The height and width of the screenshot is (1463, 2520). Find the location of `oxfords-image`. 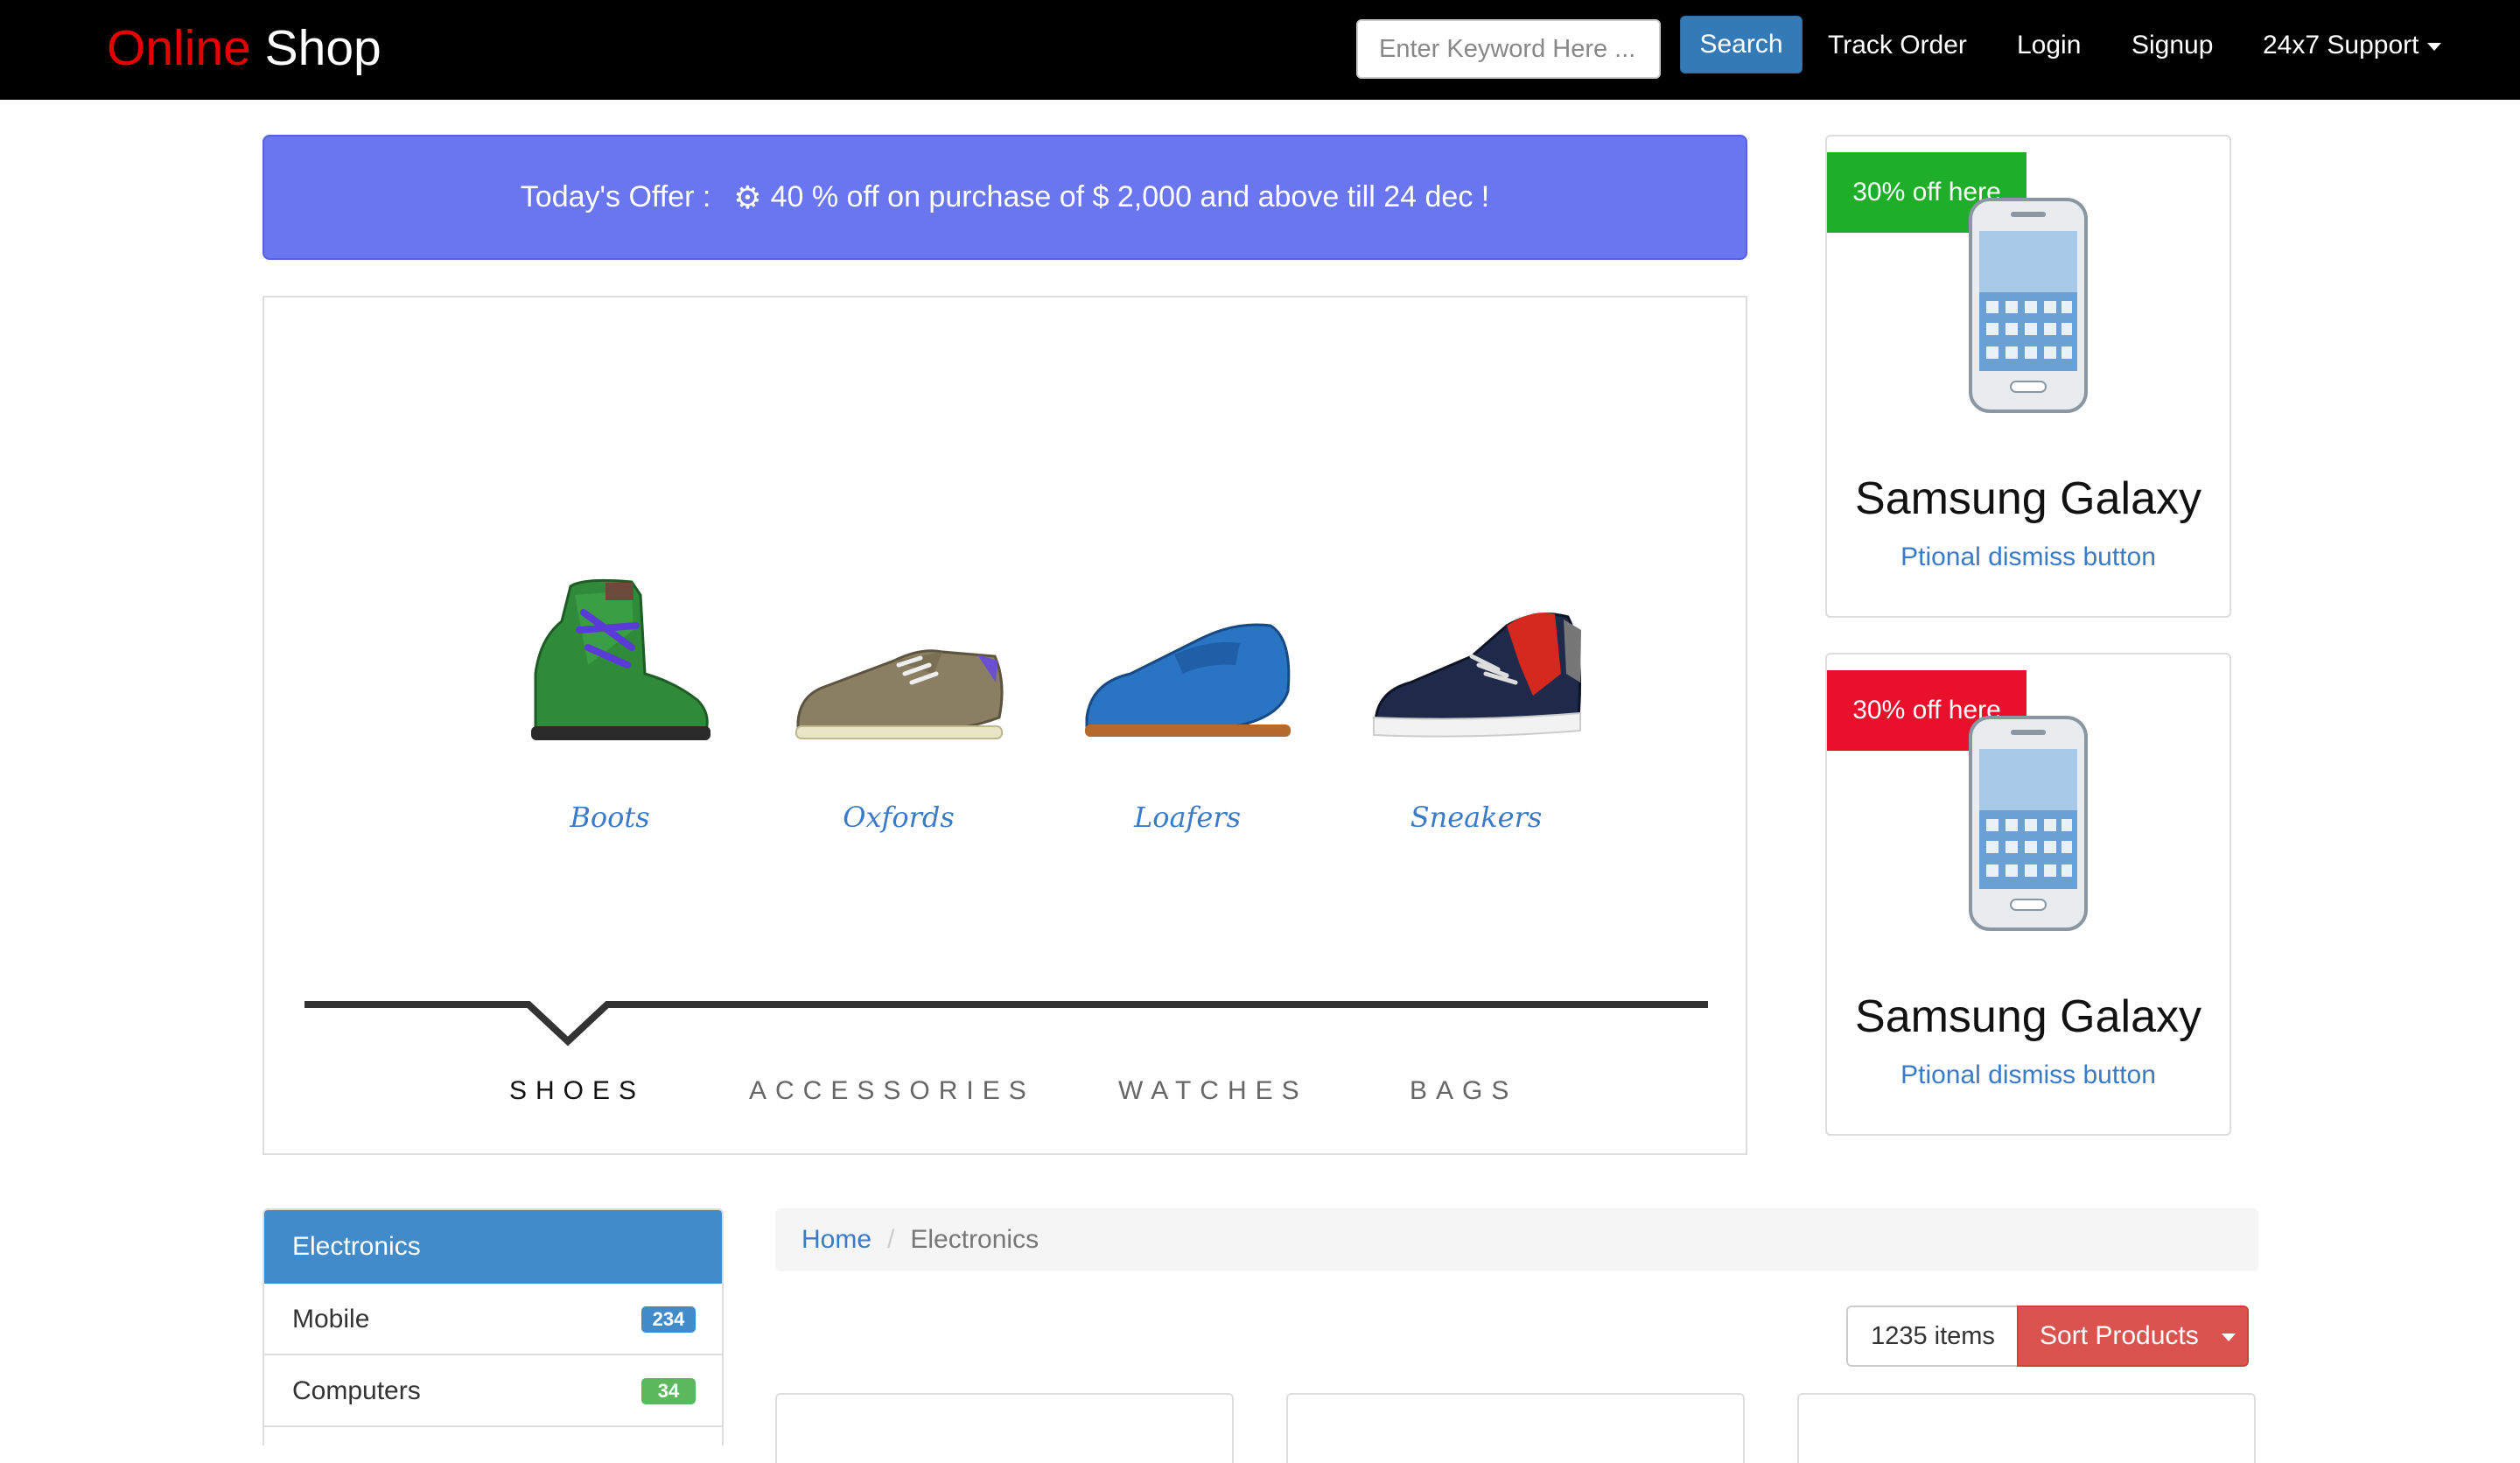

oxfords-image is located at coordinates (899, 694).